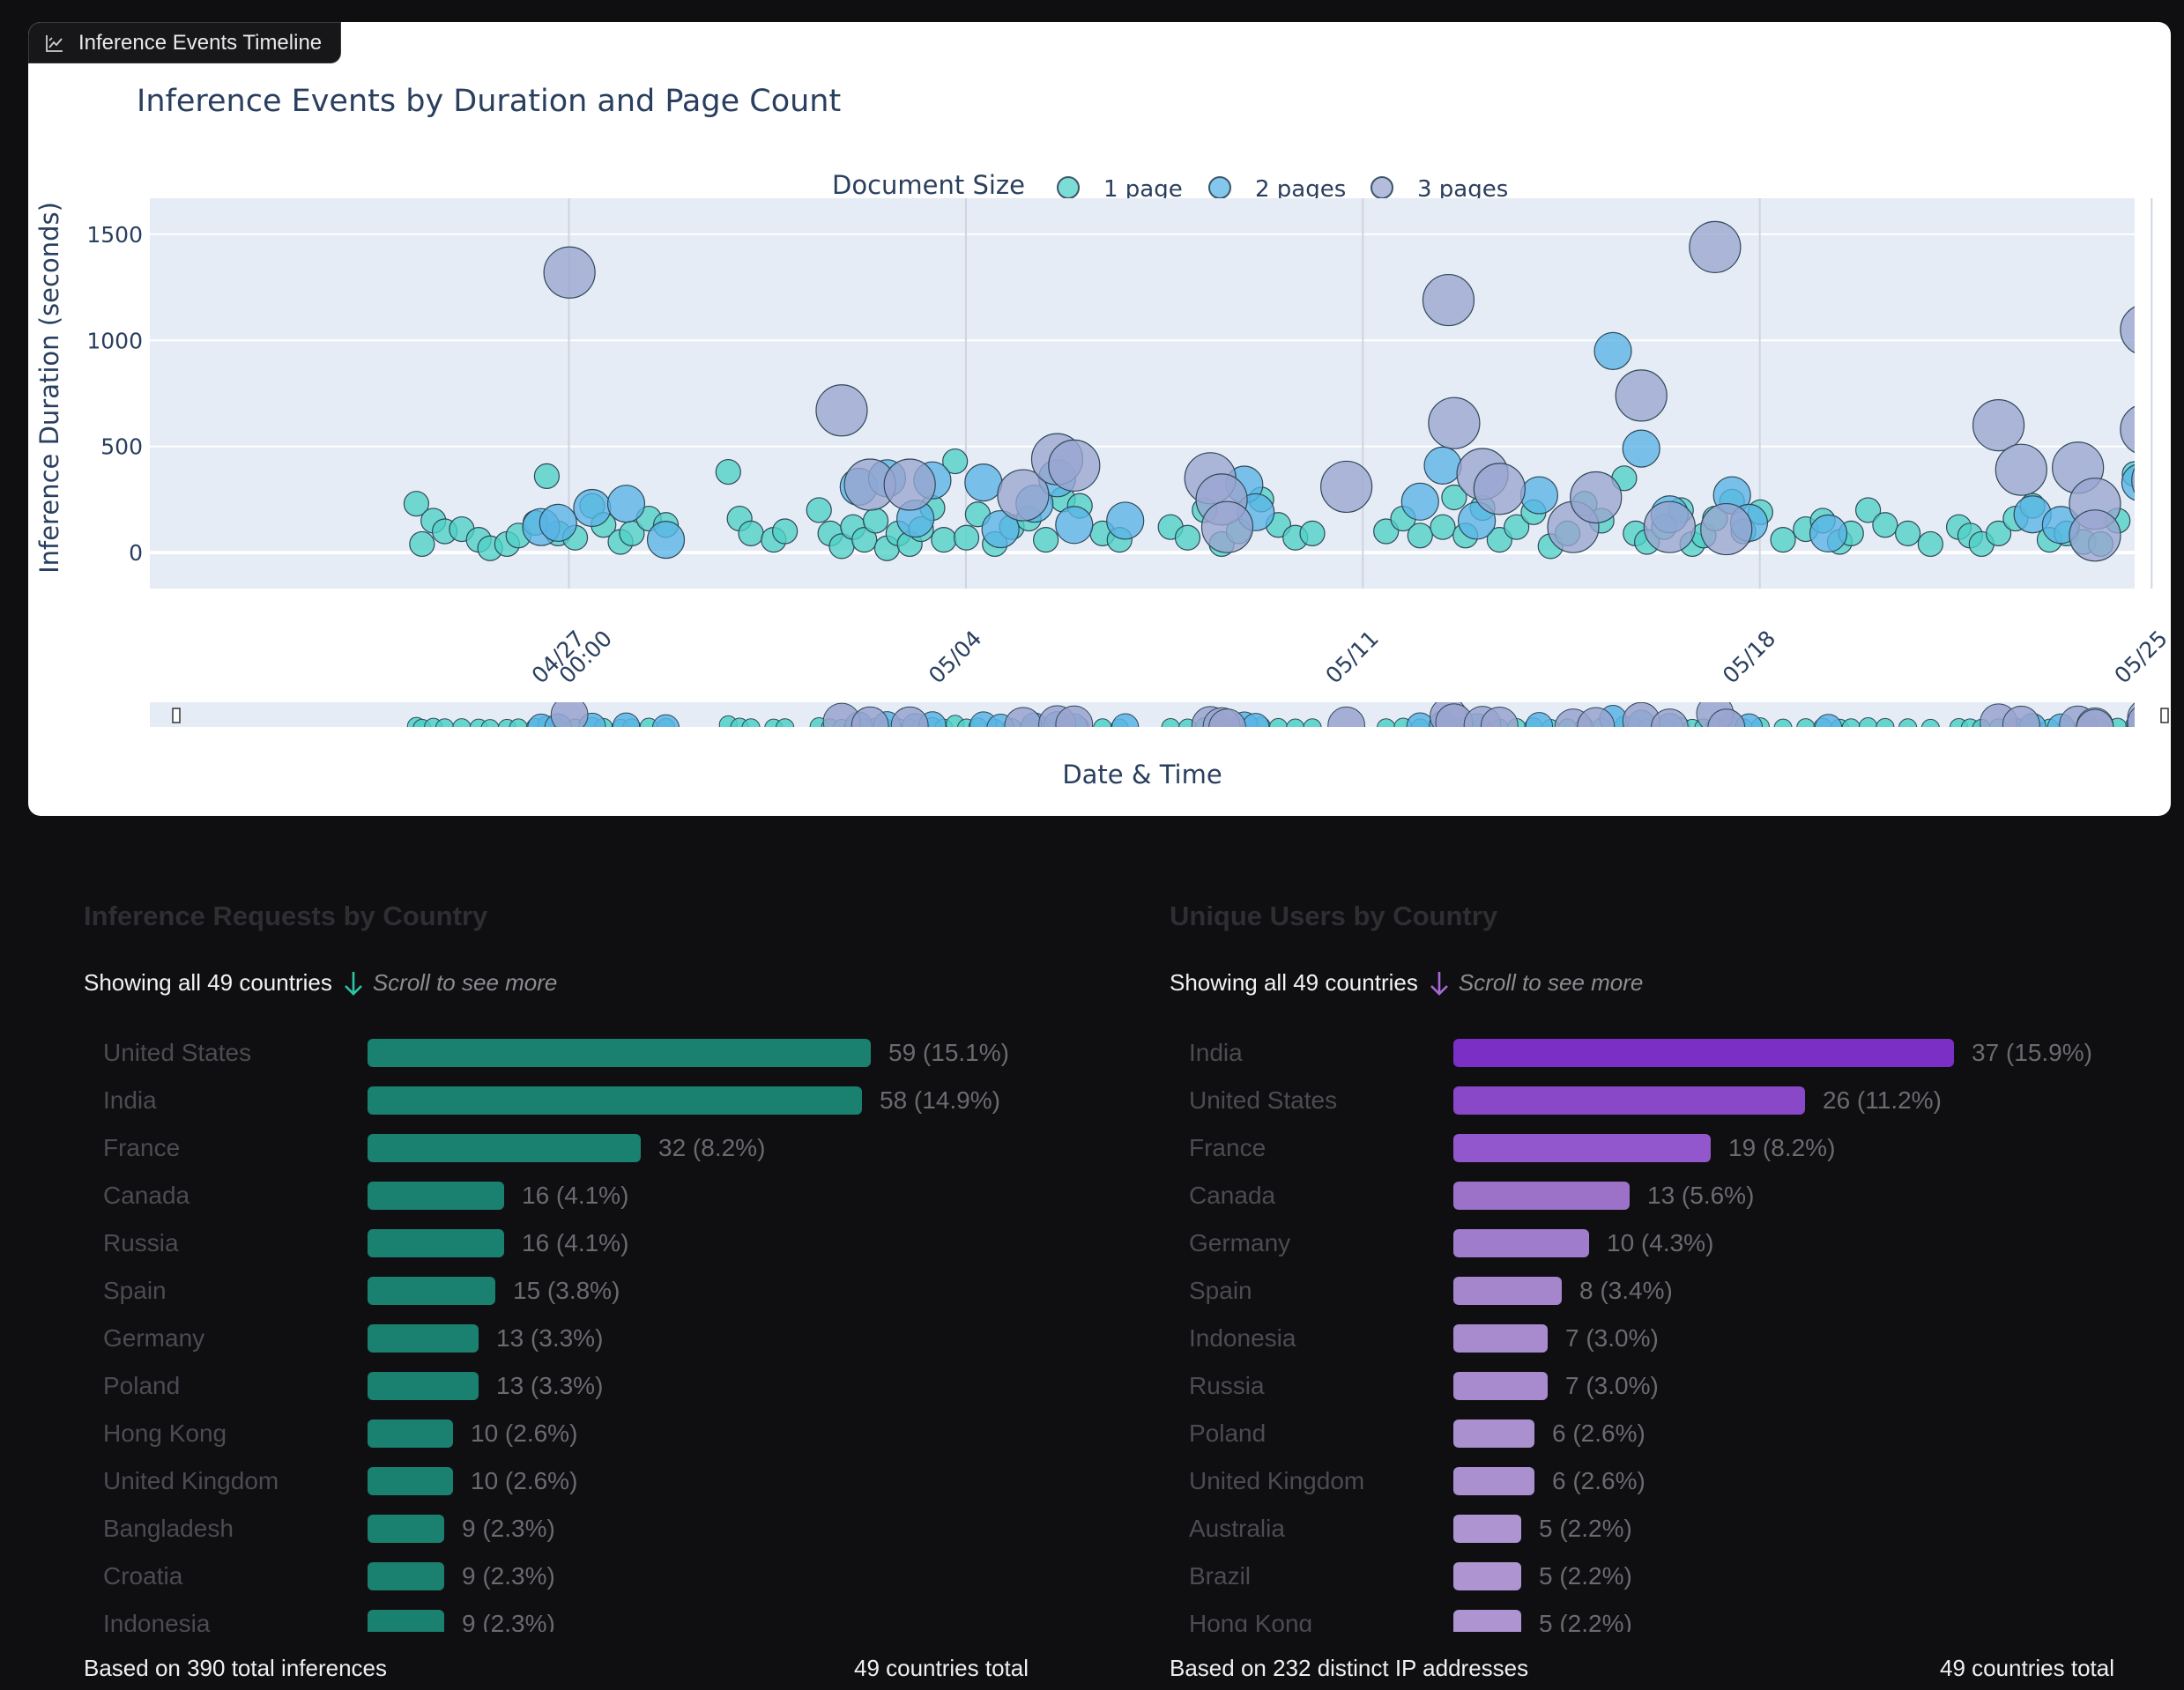 The height and width of the screenshot is (1690, 2184). I want to click on country-row: France 19 (8.2%), so click(1654, 1148).